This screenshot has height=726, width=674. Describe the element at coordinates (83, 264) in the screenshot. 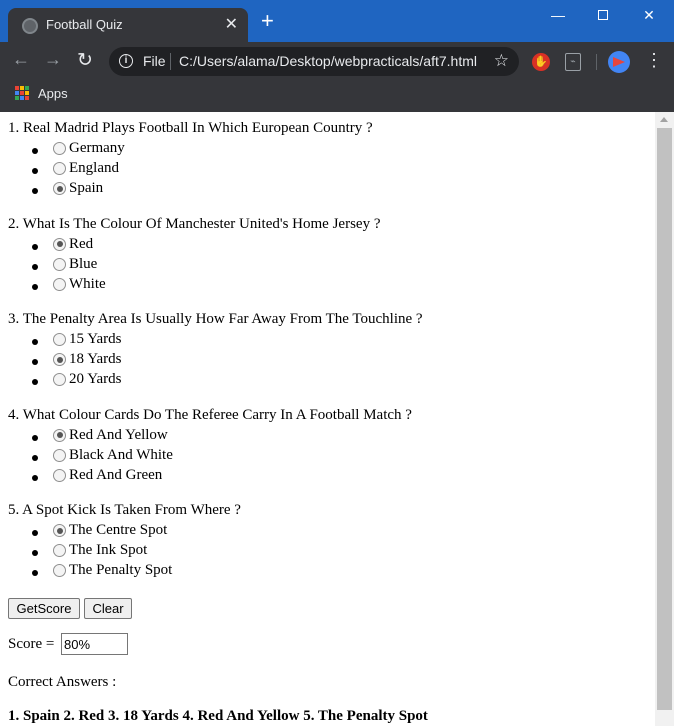

I see `option-label: Blue` at that location.